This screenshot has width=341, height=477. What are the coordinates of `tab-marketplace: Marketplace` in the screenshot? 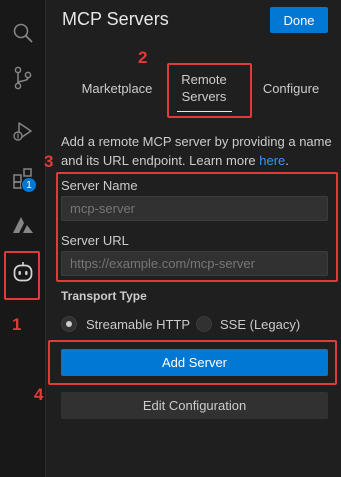 It's located at (117, 88).